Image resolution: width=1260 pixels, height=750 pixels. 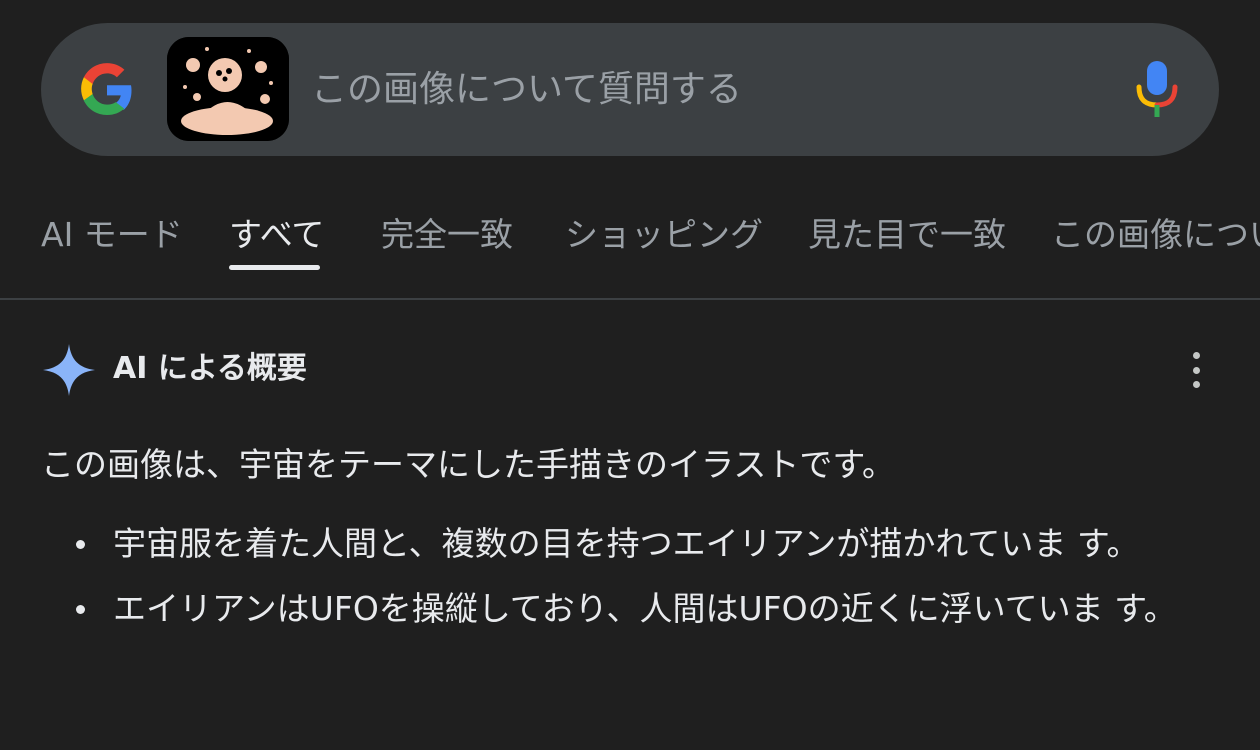 I want to click on tab-about-this-image: この画像につい, so click(x=1155, y=235).